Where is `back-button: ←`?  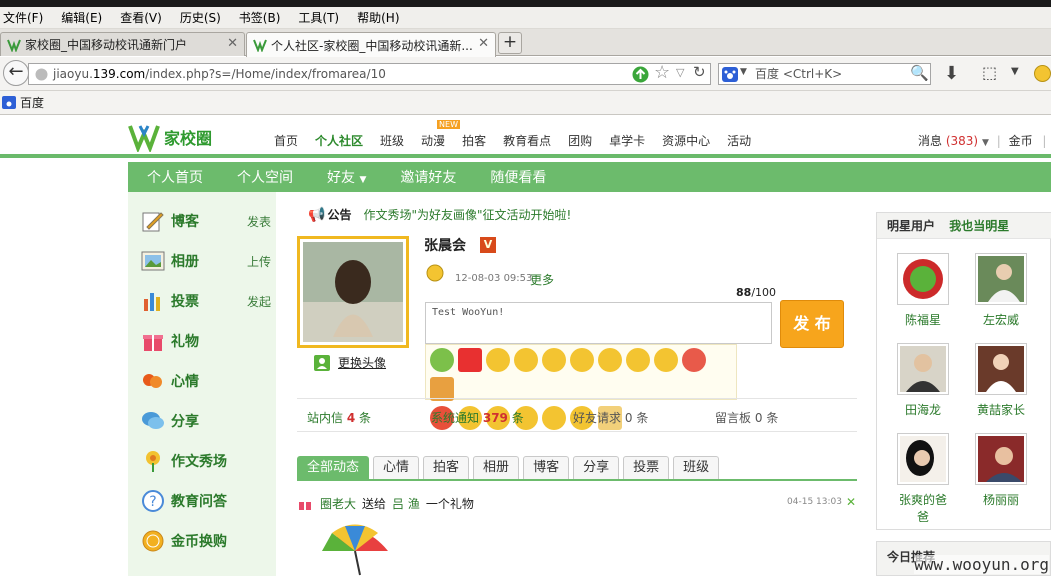 back-button: ← is located at coordinates (16, 73).